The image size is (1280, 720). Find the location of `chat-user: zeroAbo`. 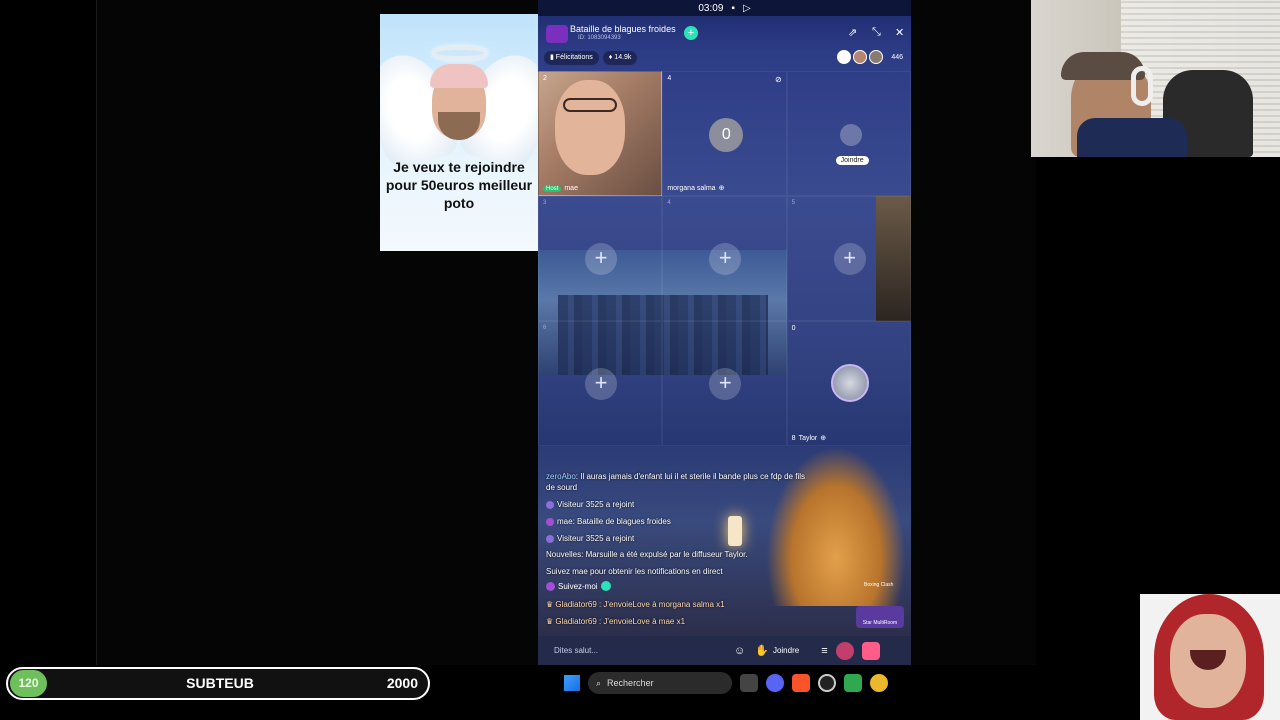

chat-user: zeroAbo is located at coordinates (561, 476).